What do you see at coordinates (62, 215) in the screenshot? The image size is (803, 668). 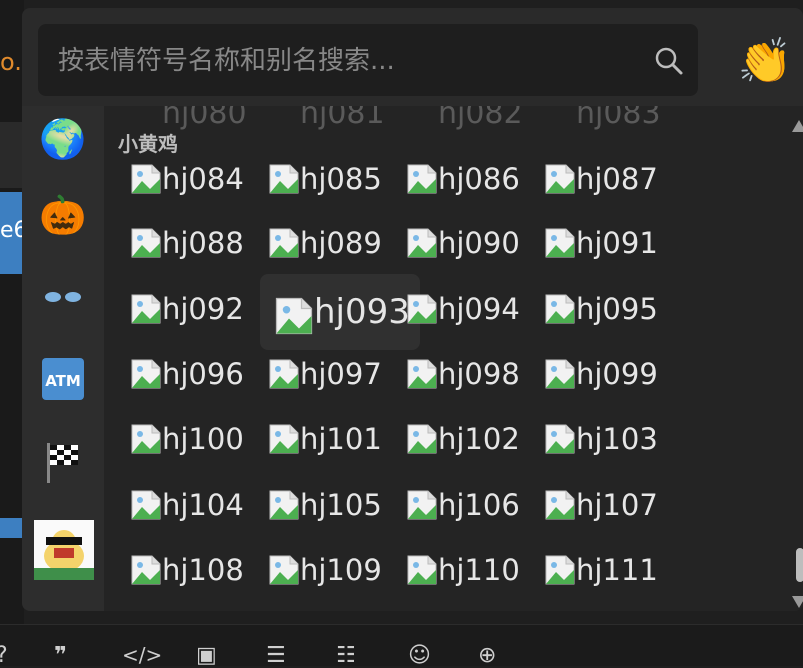 I see `category-activities: 🎃` at bounding box center [62, 215].